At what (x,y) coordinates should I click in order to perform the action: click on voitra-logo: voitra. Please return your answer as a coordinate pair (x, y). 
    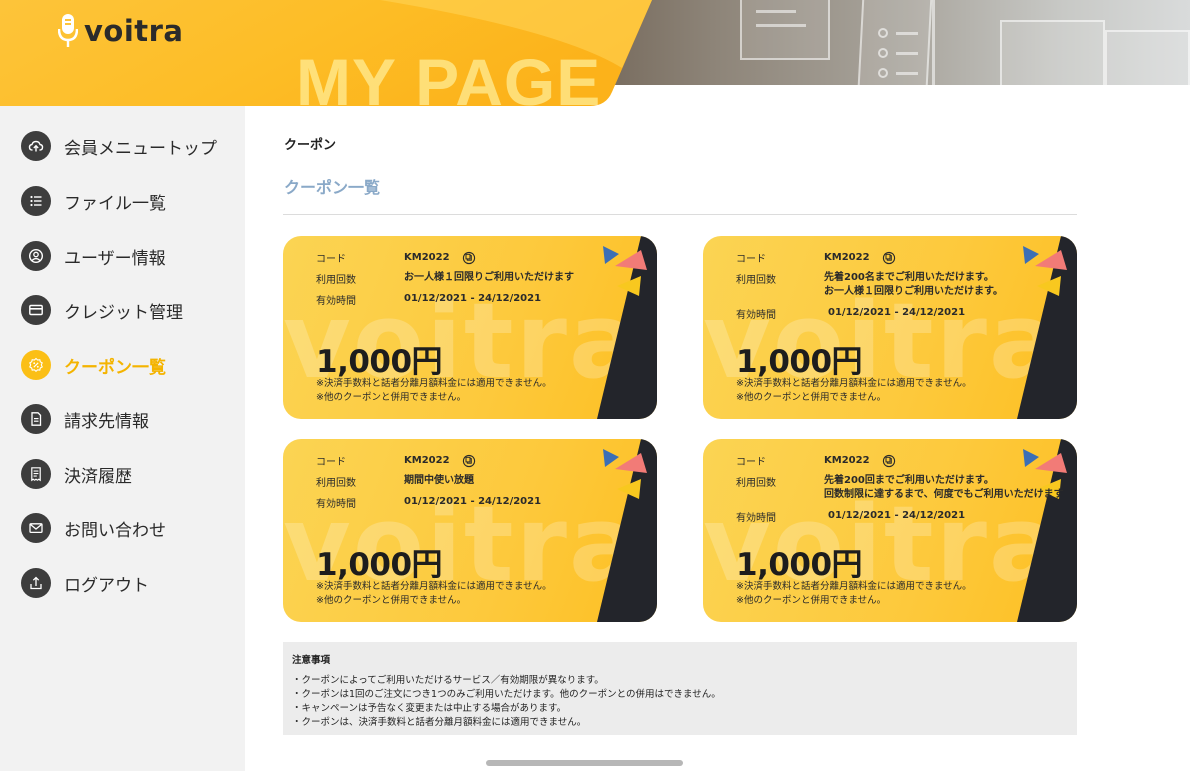
    Looking at the image, I should click on (121, 31).